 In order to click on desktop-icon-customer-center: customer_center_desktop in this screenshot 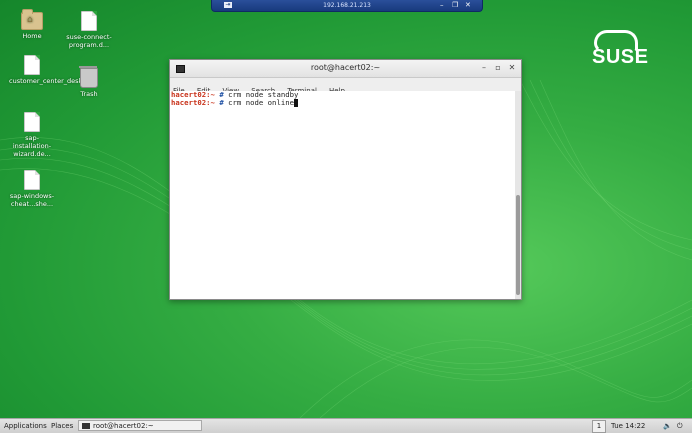, I will do `click(51, 70)`.